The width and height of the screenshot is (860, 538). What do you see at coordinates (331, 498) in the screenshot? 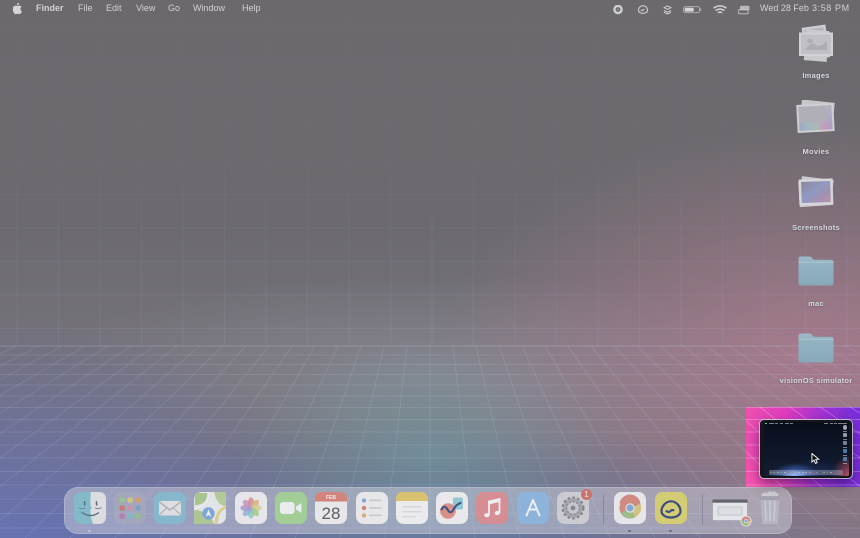
I see `svg-text: FEB` at bounding box center [331, 498].